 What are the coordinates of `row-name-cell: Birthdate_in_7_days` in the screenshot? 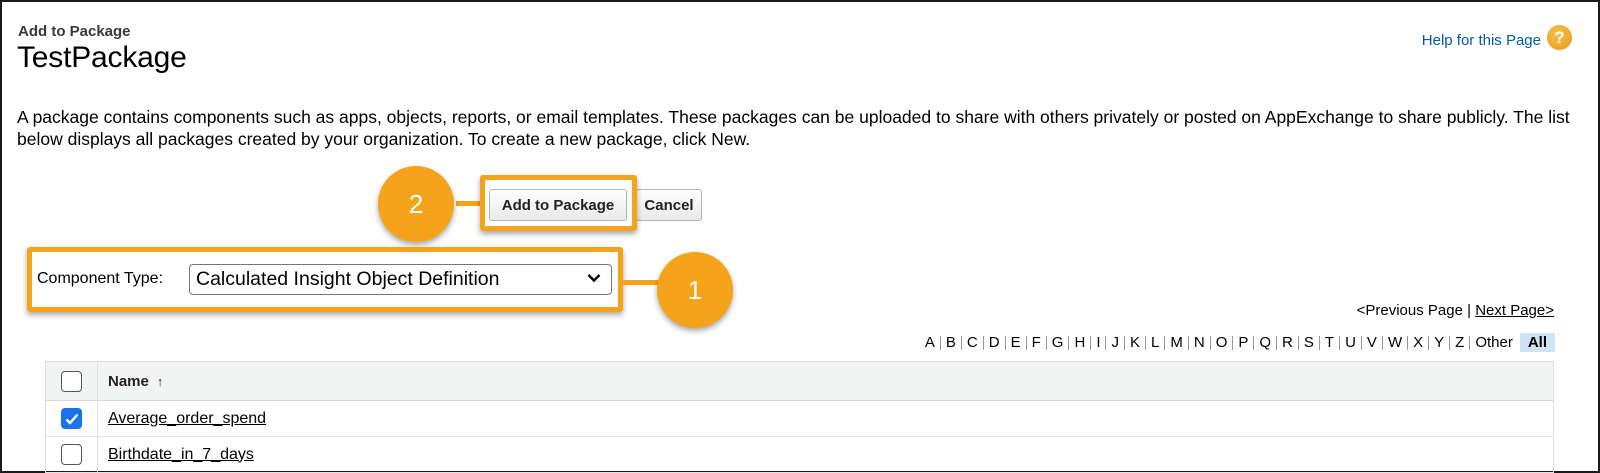 It's located at (176, 455).